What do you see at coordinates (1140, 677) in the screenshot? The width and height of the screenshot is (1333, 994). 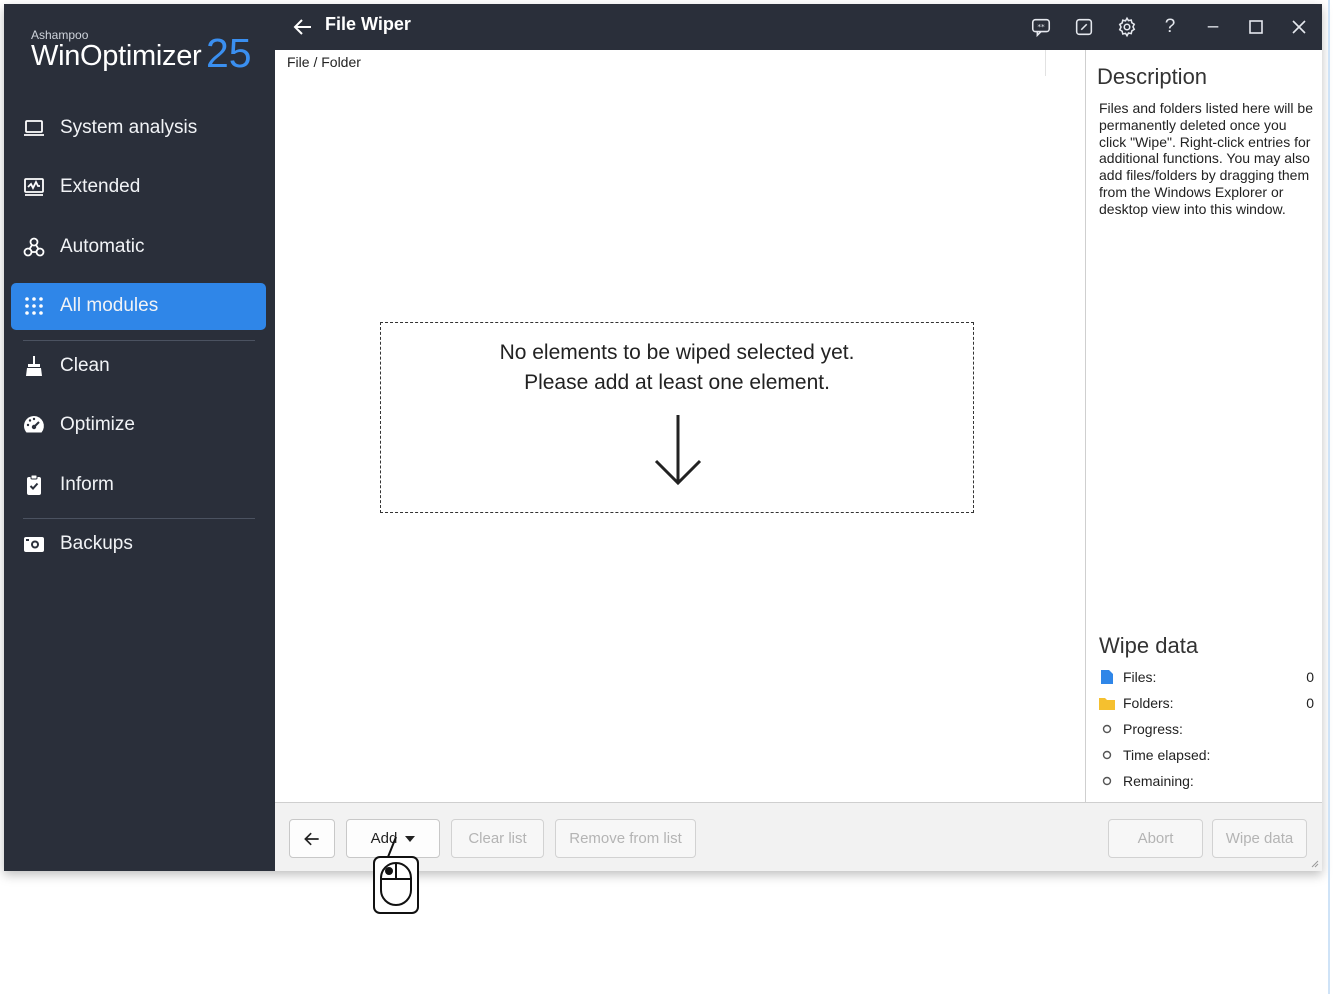 I see `stat-label: Files:` at bounding box center [1140, 677].